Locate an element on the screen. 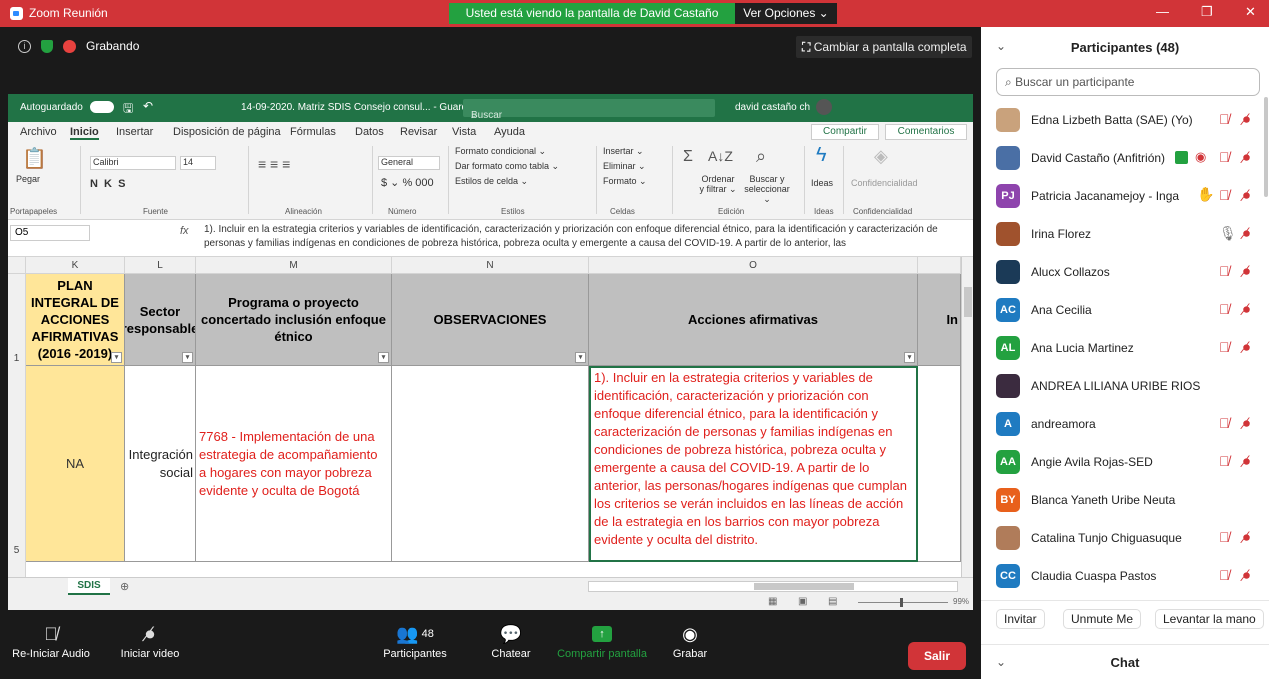 Image resolution: width=1269 pixels, height=679 pixels. cell-n5 is located at coordinates (490, 464).